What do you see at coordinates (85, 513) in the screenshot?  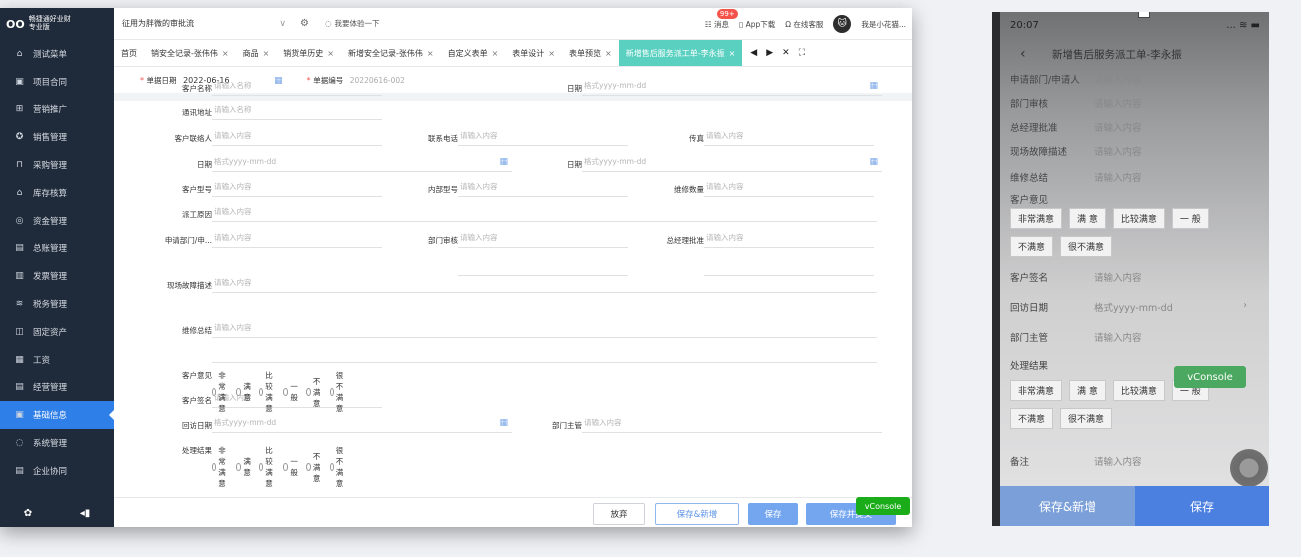 I see `collapse-sidebar-icon: ◂▮` at bounding box center [85, 513].